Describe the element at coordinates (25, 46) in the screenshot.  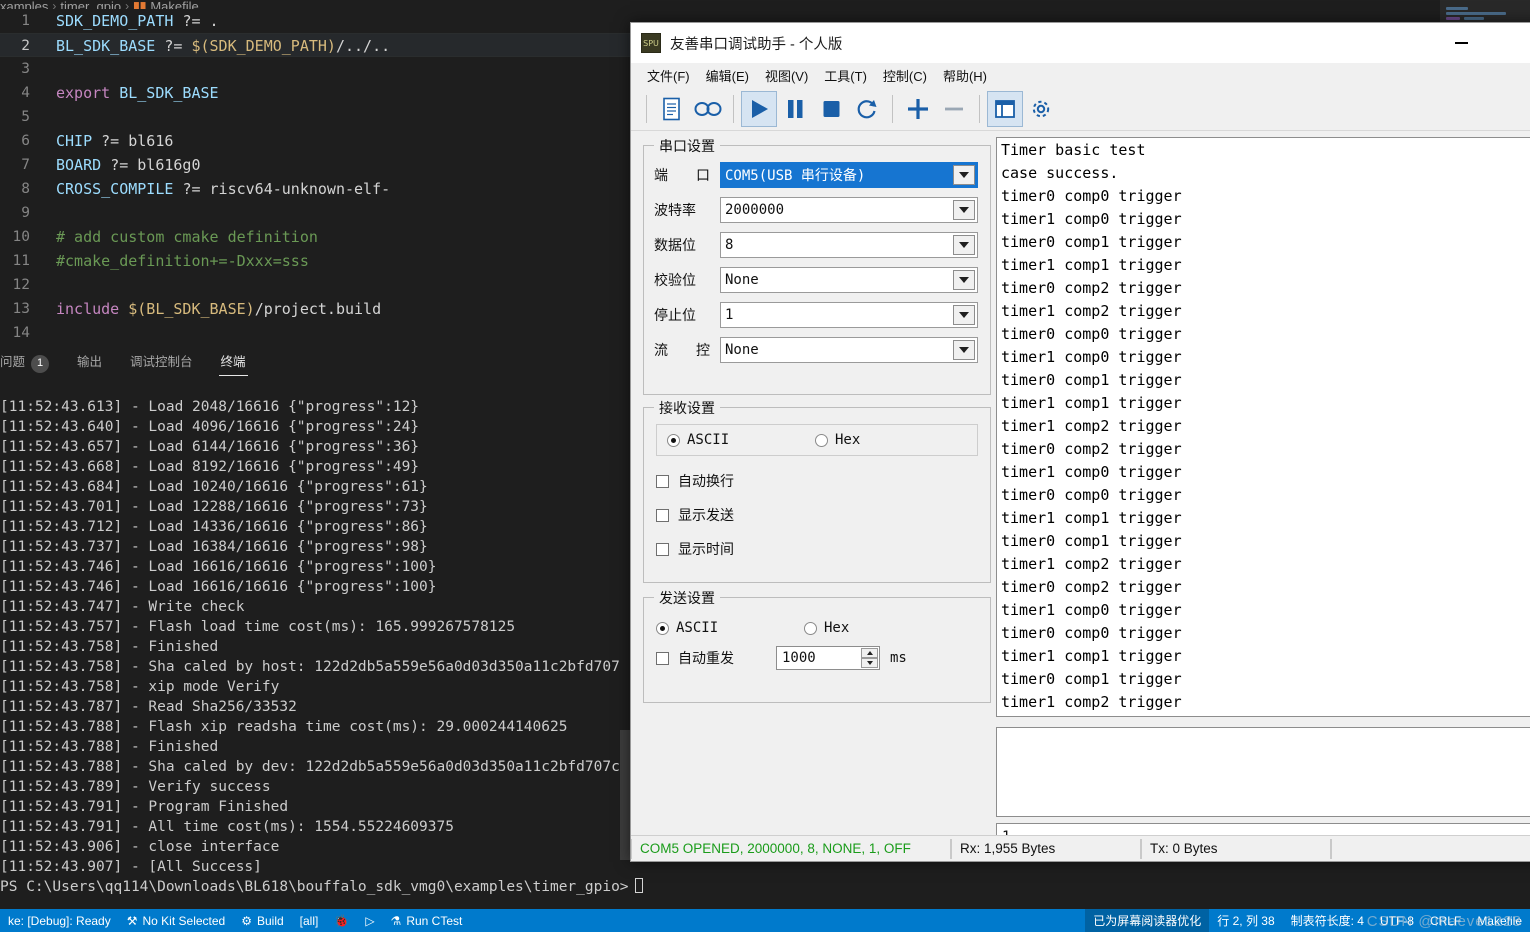
I see `line-number: 2` at that location.